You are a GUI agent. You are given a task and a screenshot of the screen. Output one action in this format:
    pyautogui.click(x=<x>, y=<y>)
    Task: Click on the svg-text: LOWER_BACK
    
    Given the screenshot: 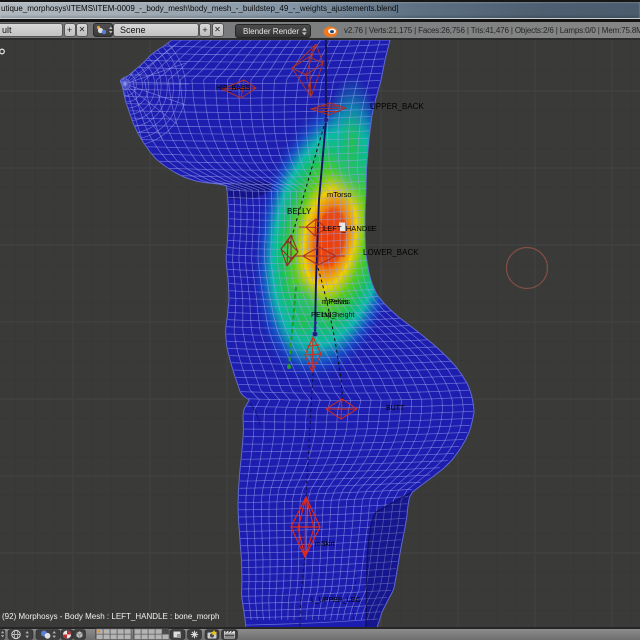 What is the action you would take?
    pyautogui.click(x=391, y=252)
    